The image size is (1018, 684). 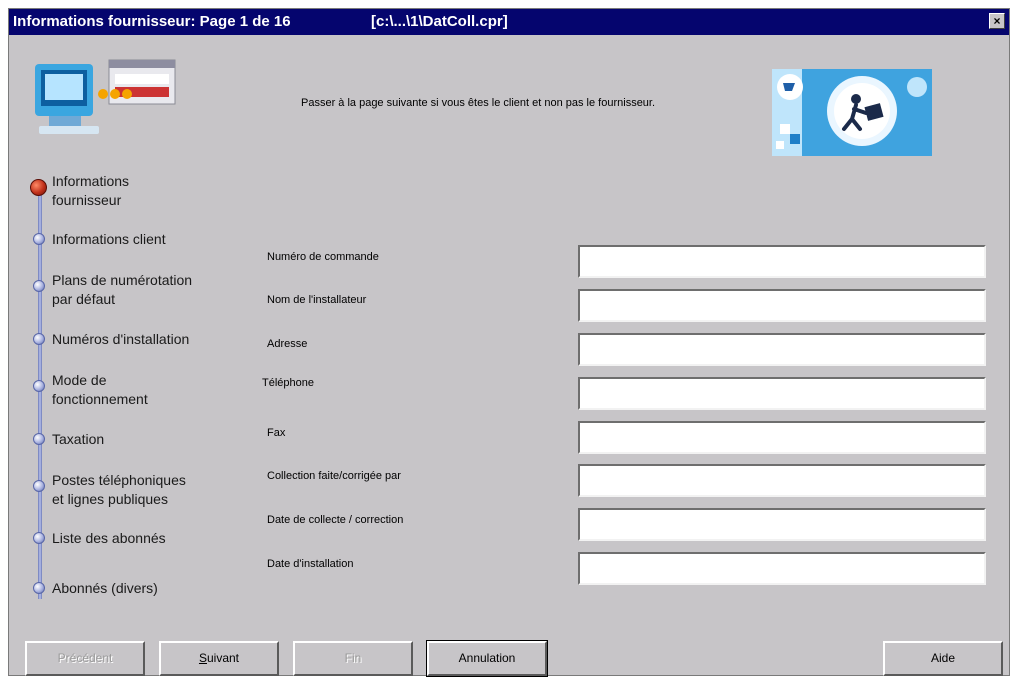 What do you see at coordinates (122, 290) in the screenshot?
I see `step-default-numbering: Plans de numérotation par défaut` at bounding box center [122, 290].